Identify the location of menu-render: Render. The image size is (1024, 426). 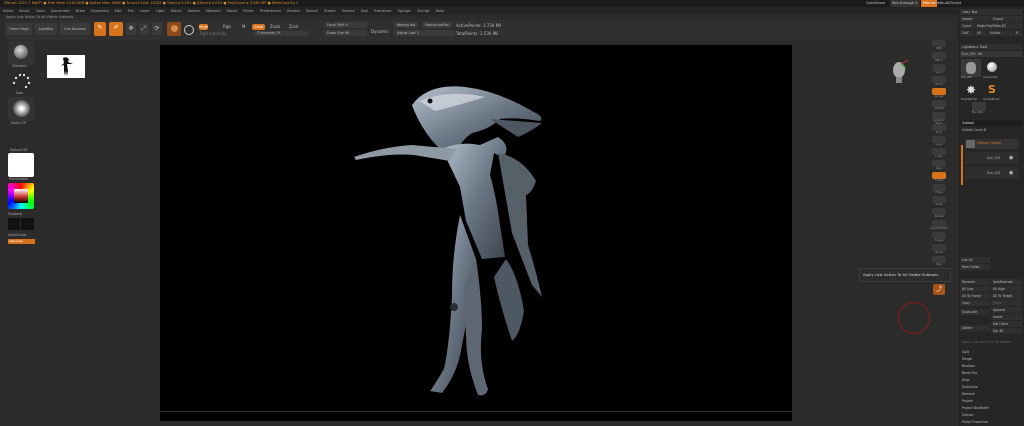
(293, 11).